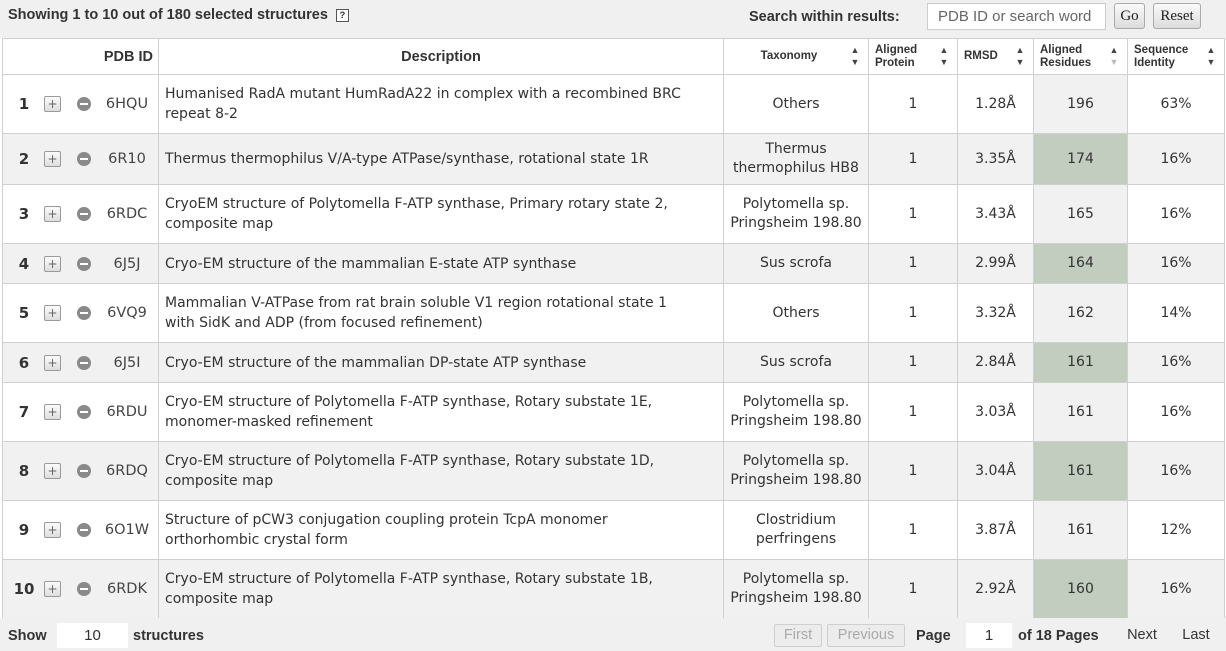  Describe the element at coordinates (1114, 56) in the screenshot. I see `sort-icon-active: ▲ ▼` at that location.